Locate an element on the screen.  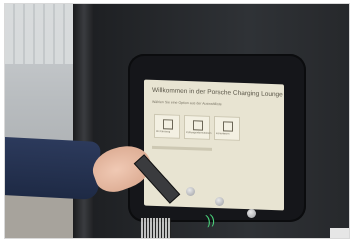
screen-tile-label: Zahlungsinformationen is located at coordinates (199, 133).